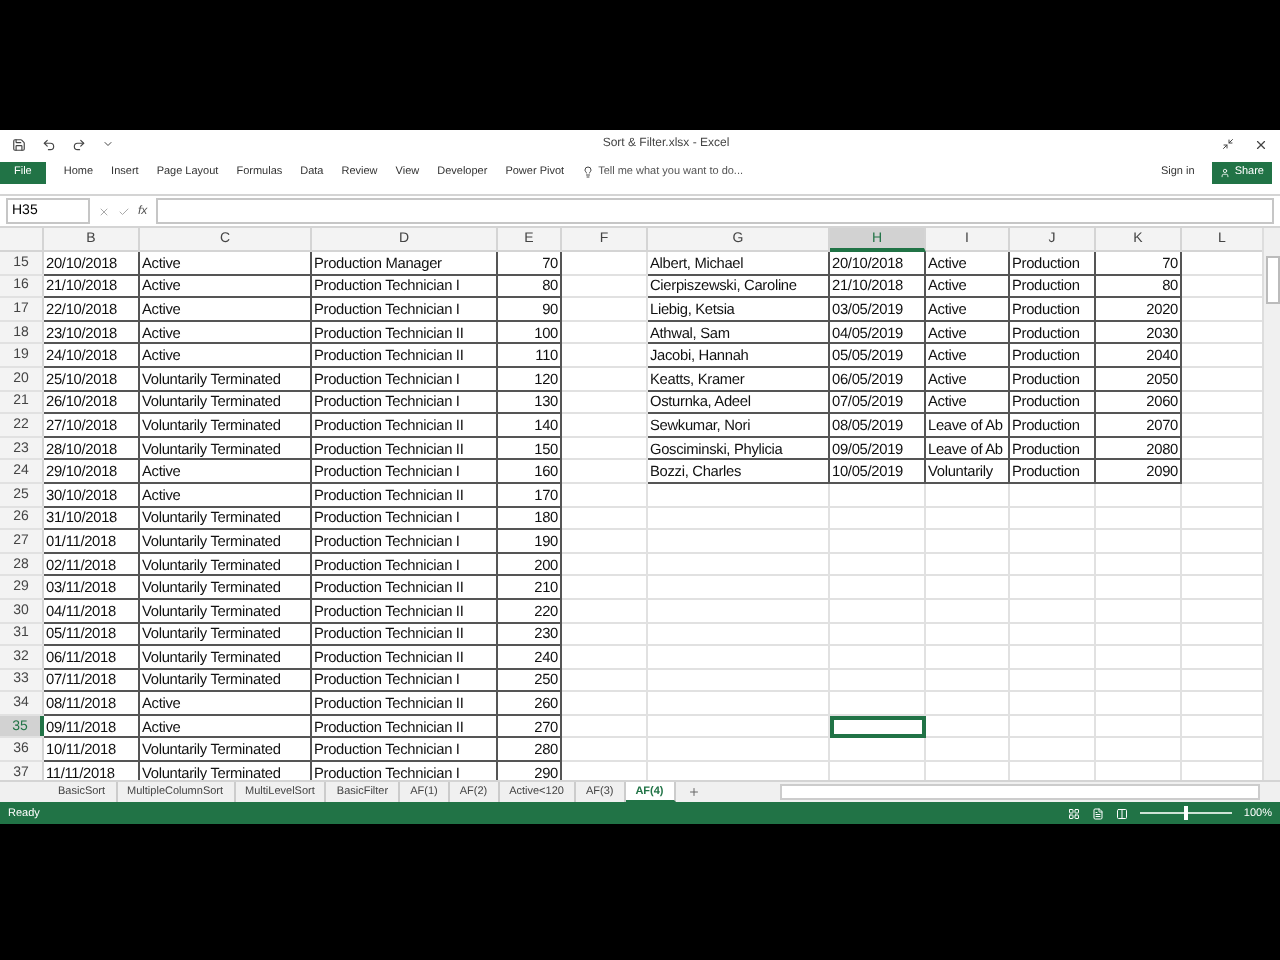 This screenshot has height=960, width=1280. What do you see at coordinates (1073, 813) in the screenshot?
I see `normal-view-icon` at bounding box center [1073, 813].